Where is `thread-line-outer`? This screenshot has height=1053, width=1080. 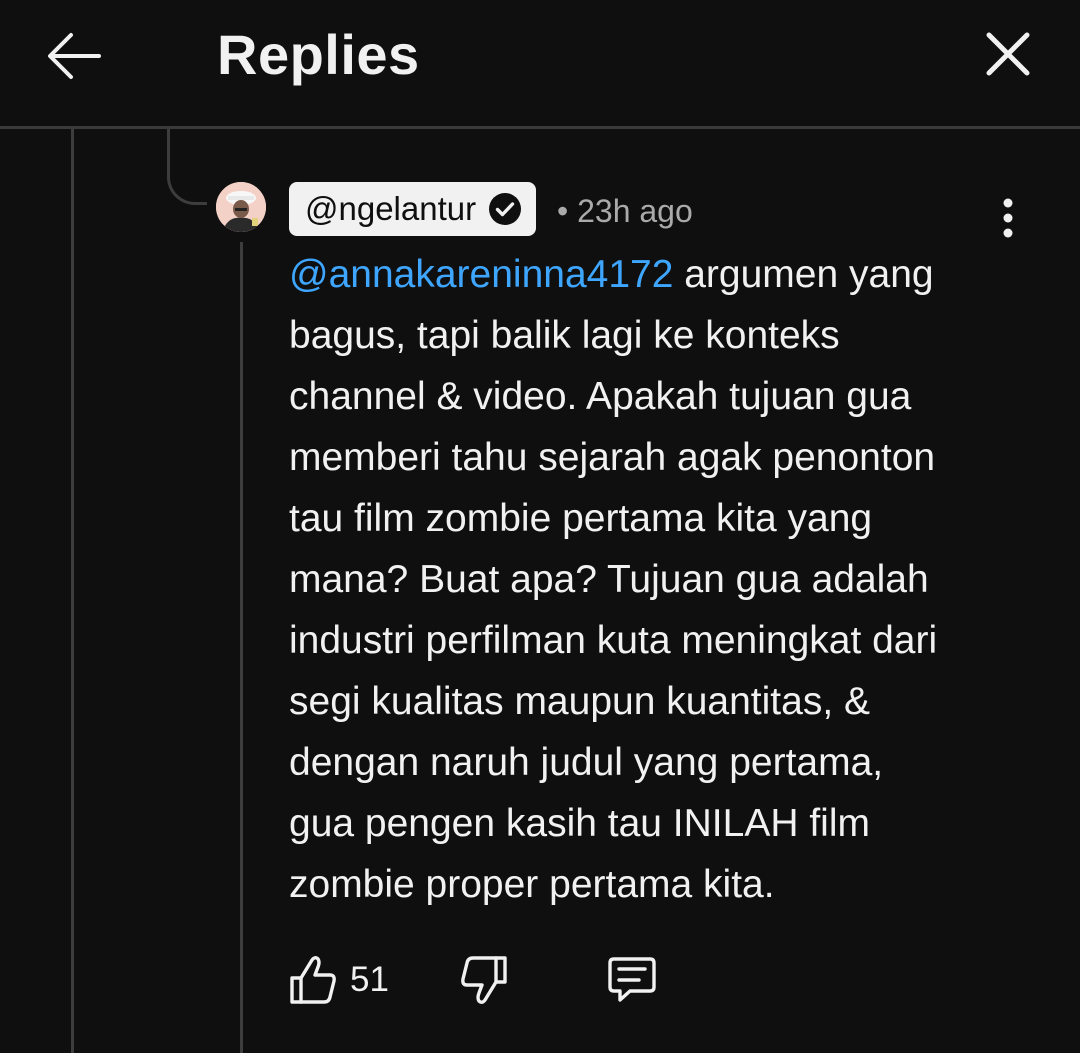 thread-line-outer is located at coordinates (72, 591).